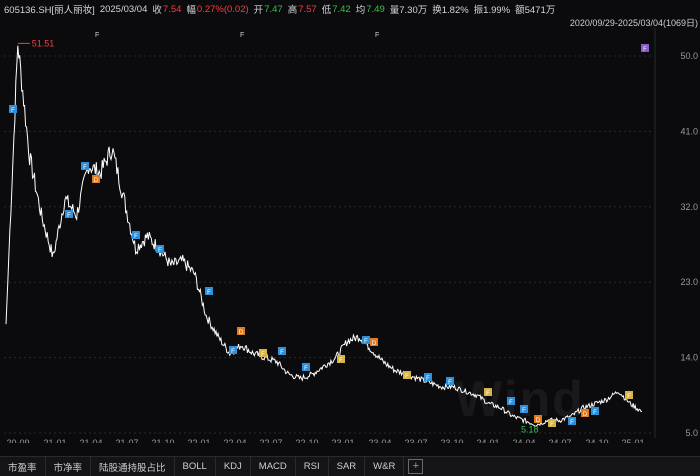 This screenshot has height=476, width=700. What do you see at coordinates (258, 10) in the screenshot?
I see `open-label: 开` at bounding box center [258, 10].